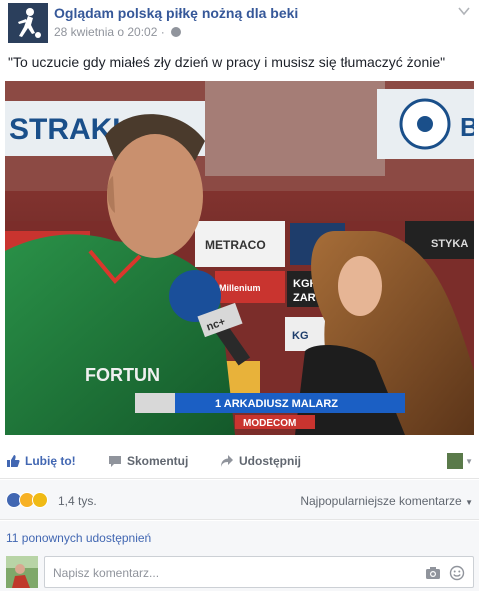 The width and height of the screenshot is (479, 591). What do you see at coordinates (467, 127) in the screenshot?
I see `banner-b-text: B` at bounding box center [467, 127].